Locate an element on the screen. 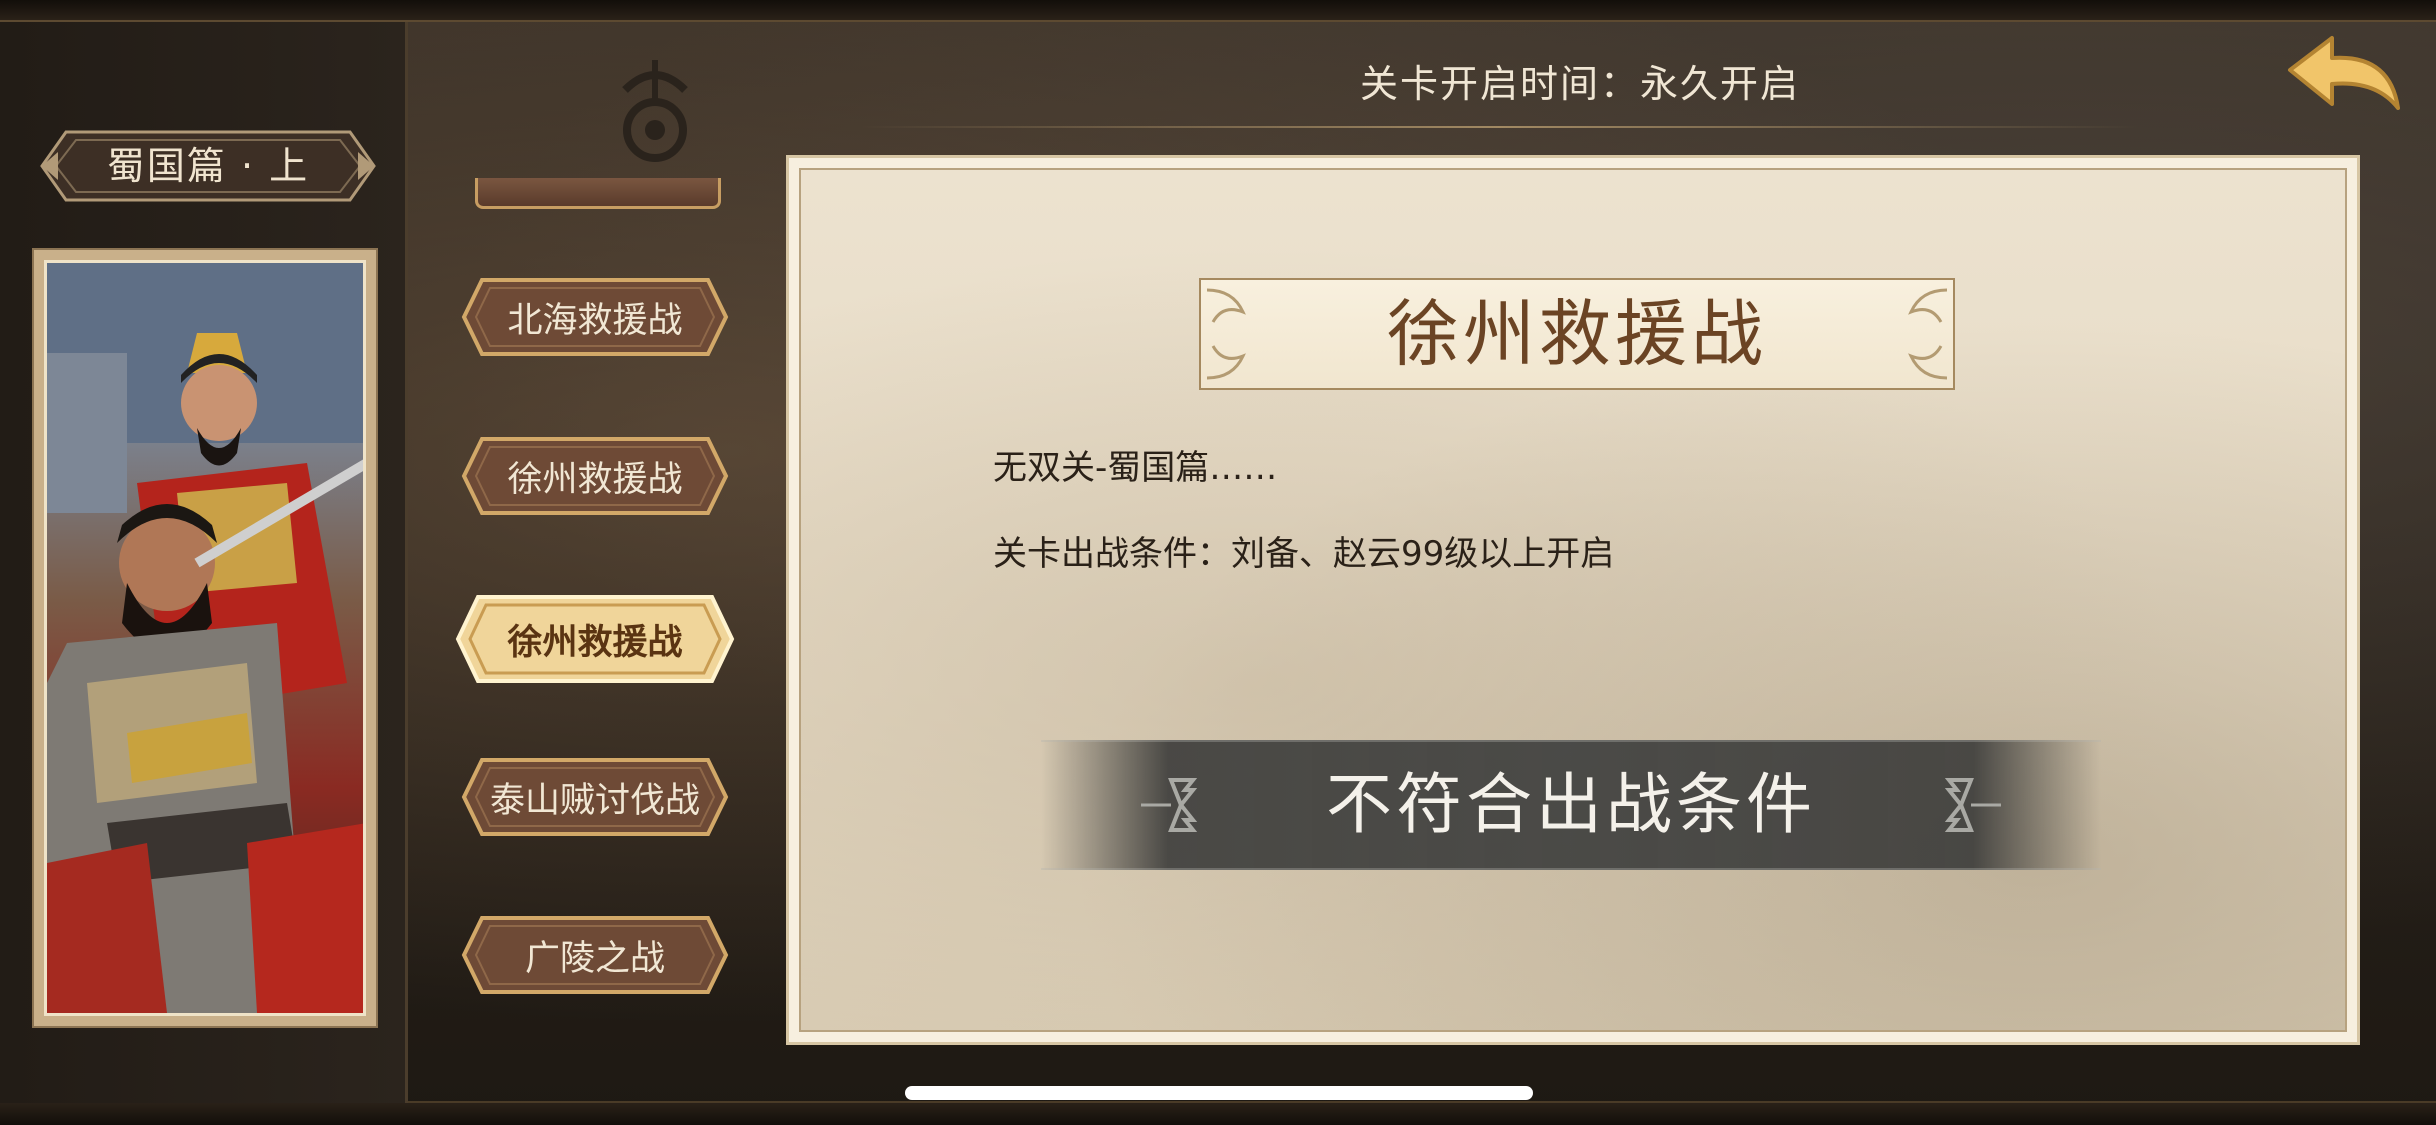 This screenshot has width=2436, height=1125. status-ornament-right is located at coordinates (1972, 805).